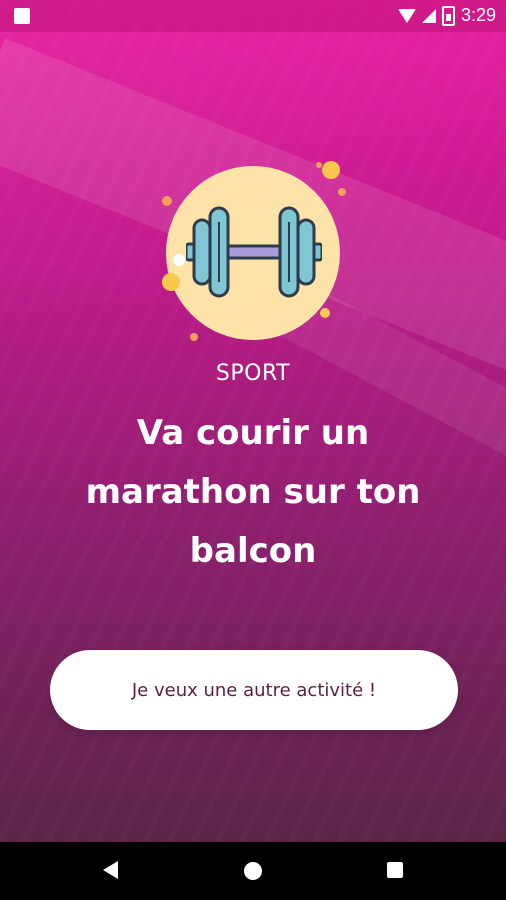 Image resolution: width=506 pixels, height=900 pixels. Describe the element at coordinates (253, 373) in the screenshot. I see `activity-category: SPORT` at that location.